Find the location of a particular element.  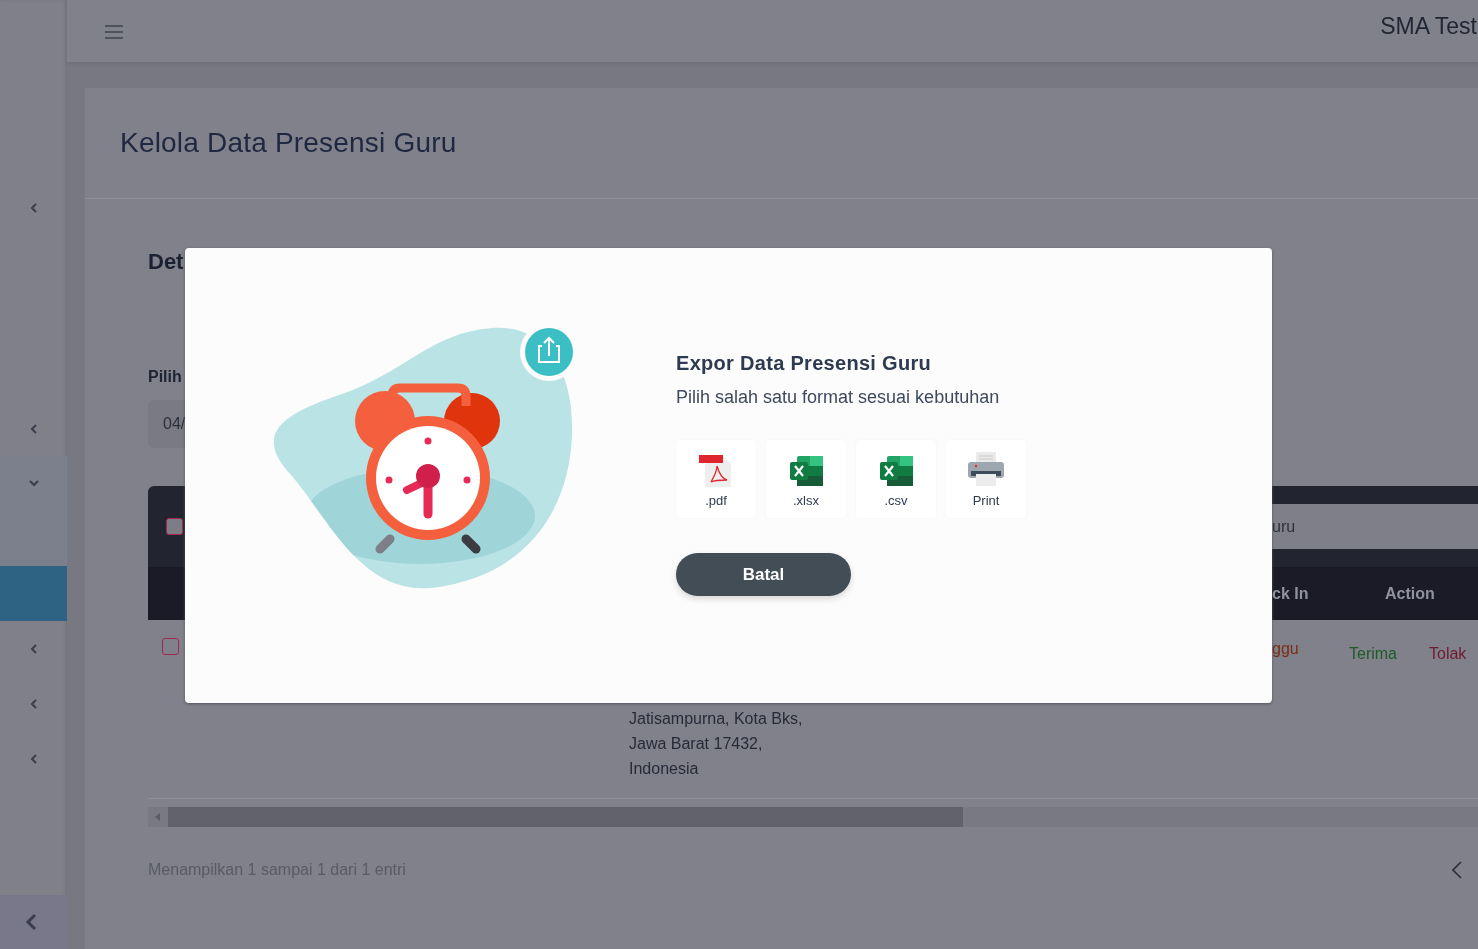

column-header: Action is located at coordinates (1410, 593).